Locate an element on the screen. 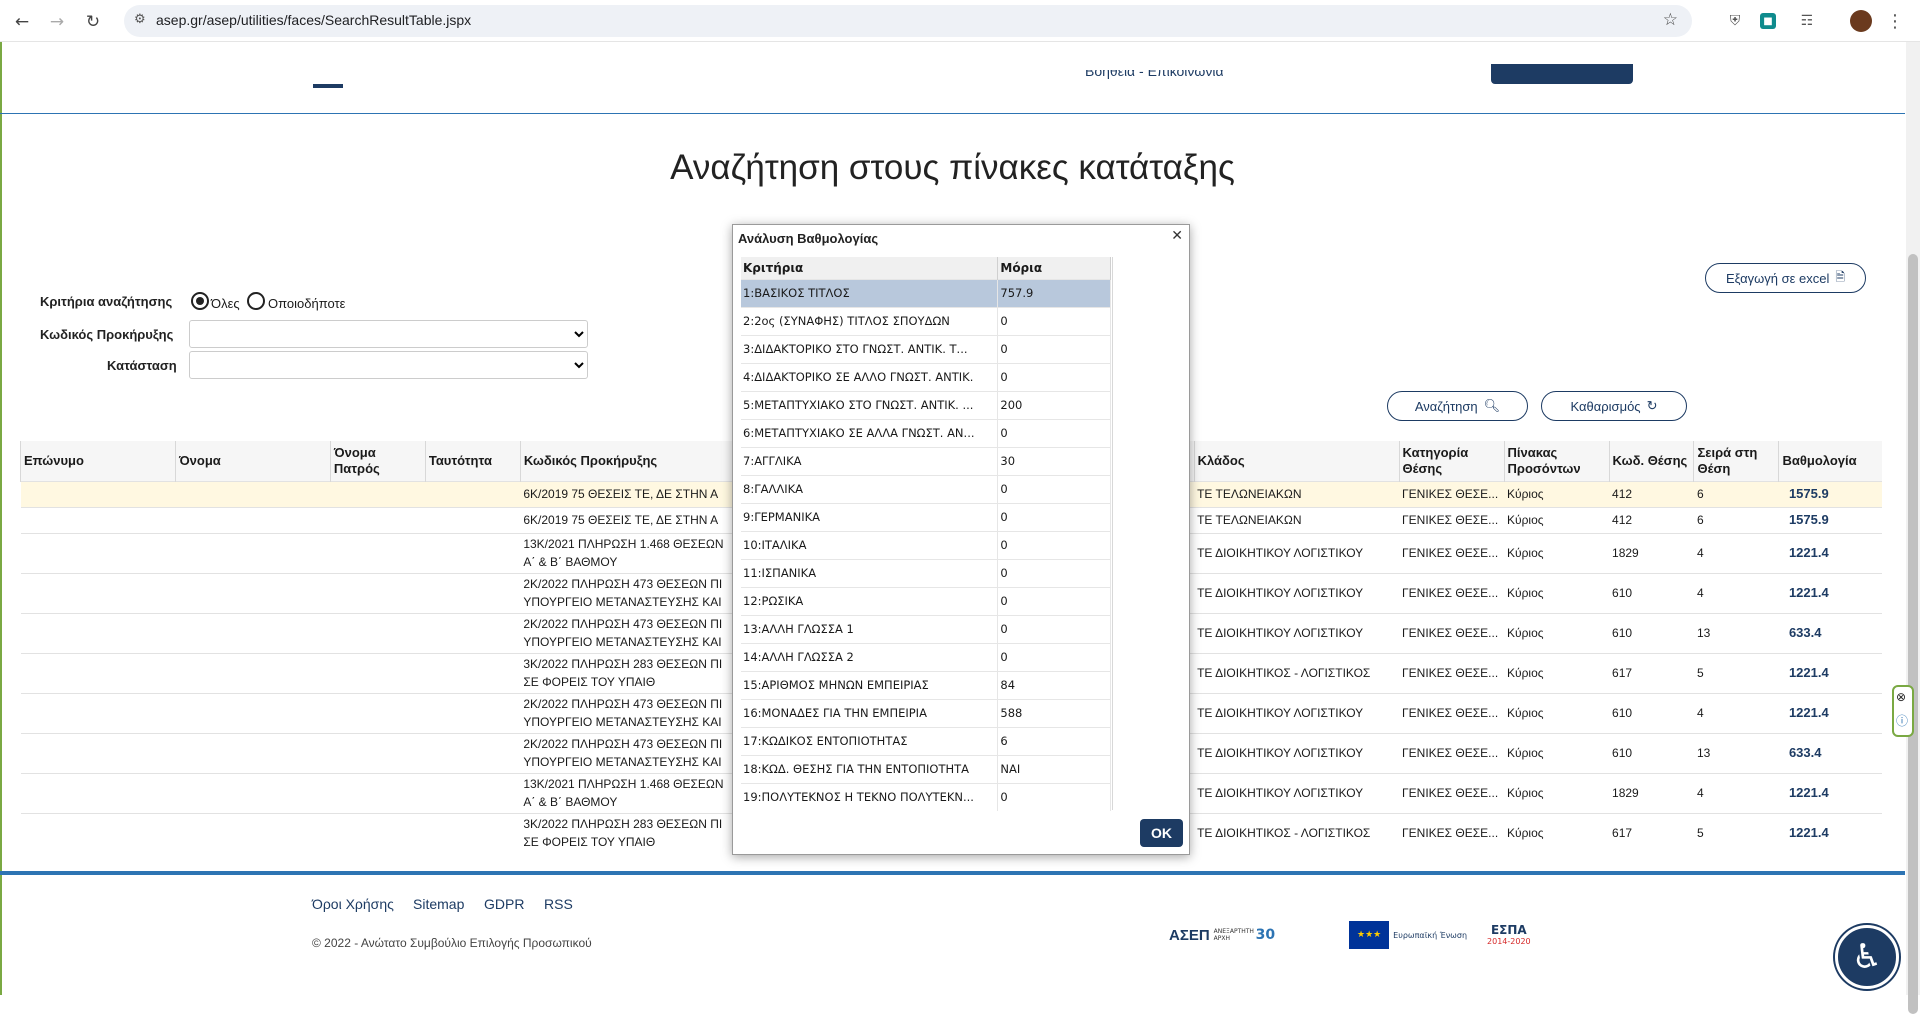 The image size is (1920, 1014). criteria-row: 17:ΚΩΔΙΚΟΣ ΕΝΤΟΠΙΟΤΗΤΑΣ 6 is located at coordinates (926, 740).